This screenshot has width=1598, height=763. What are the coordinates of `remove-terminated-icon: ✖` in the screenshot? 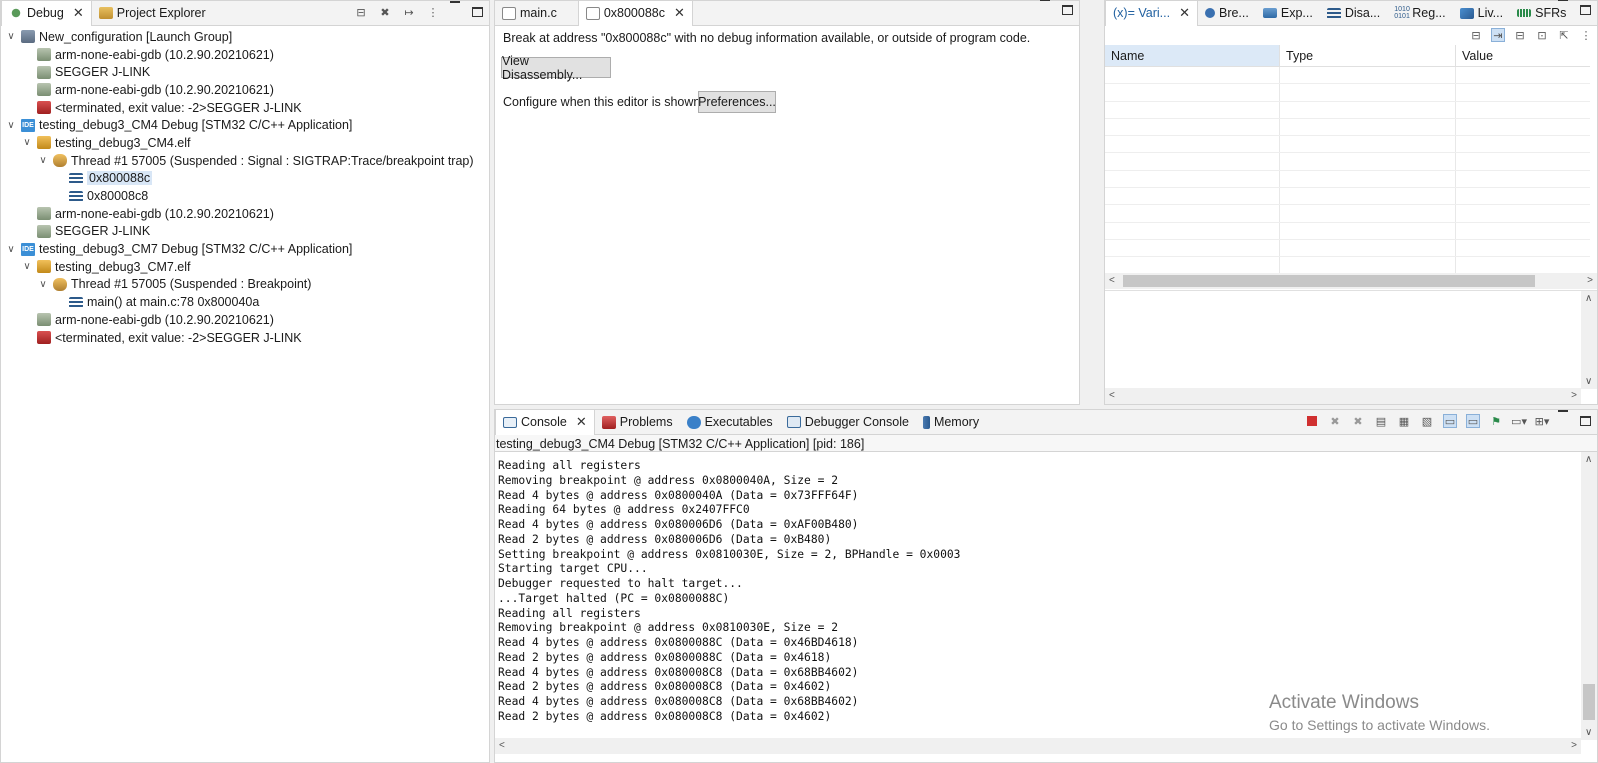 It's located at (385, 12).